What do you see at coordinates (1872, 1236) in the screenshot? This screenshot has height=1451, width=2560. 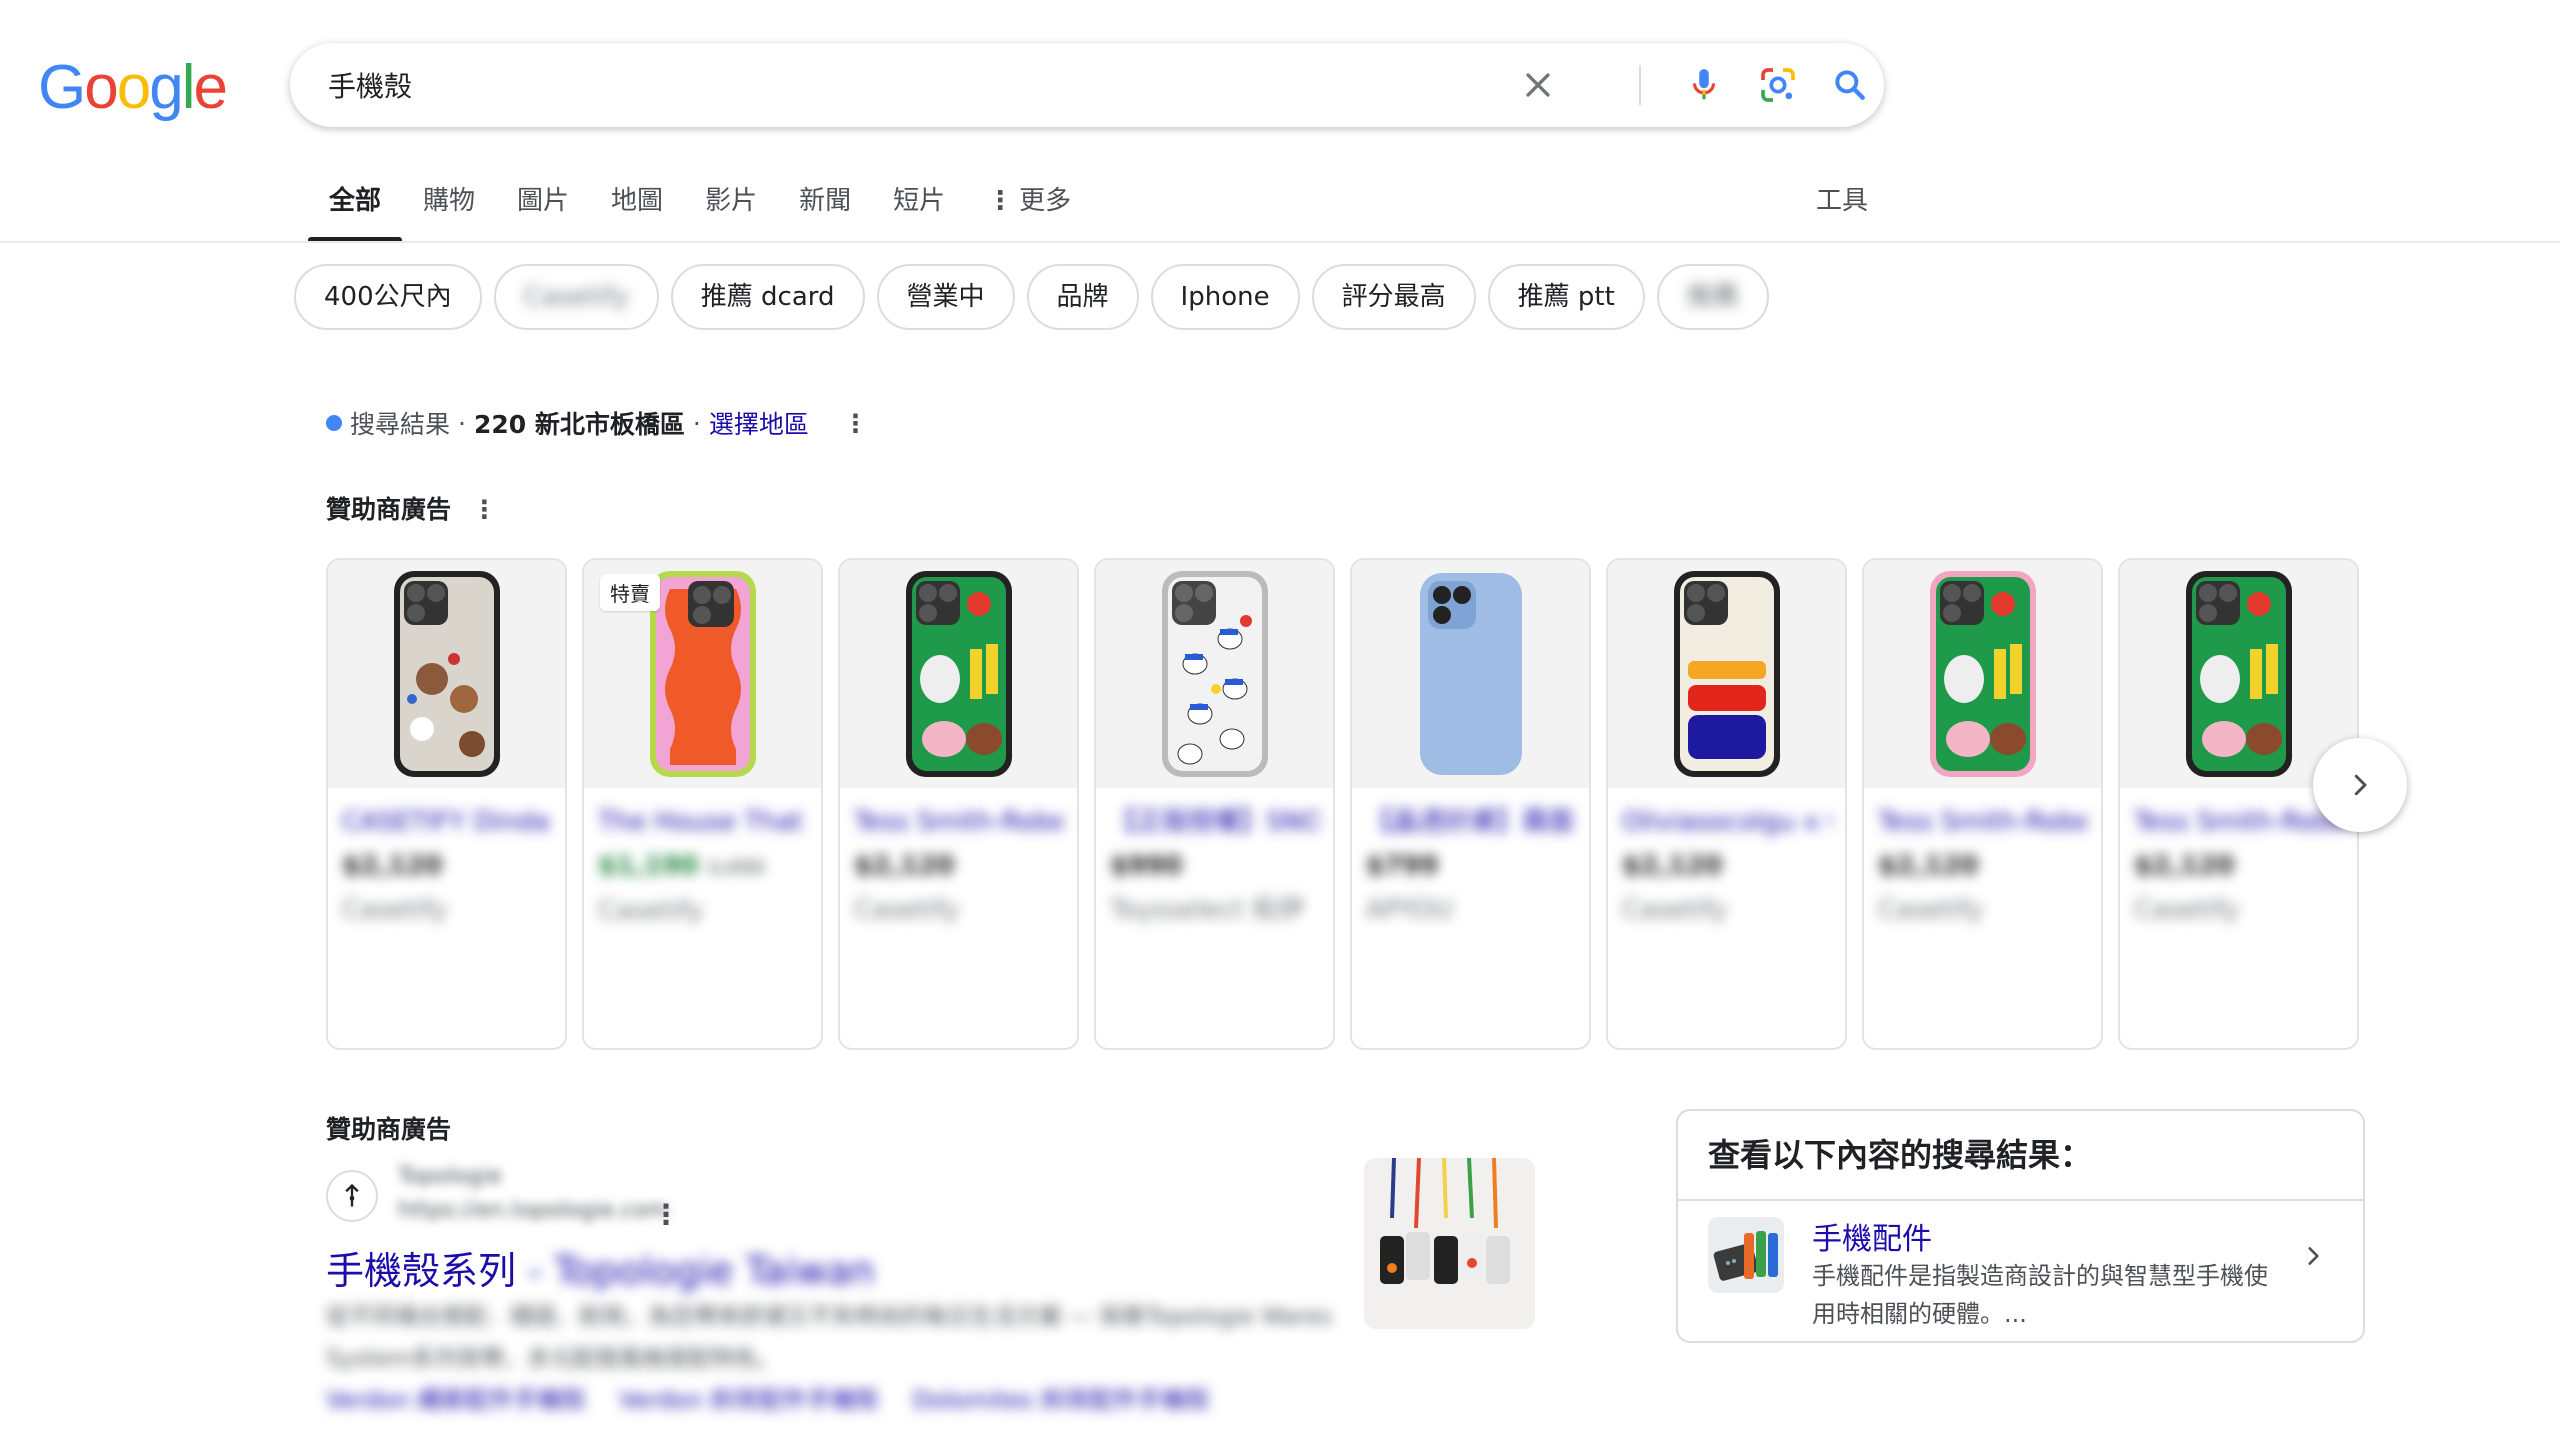 I see `topic-name-link: 手機配件` at bounding box center [1872, 1236].